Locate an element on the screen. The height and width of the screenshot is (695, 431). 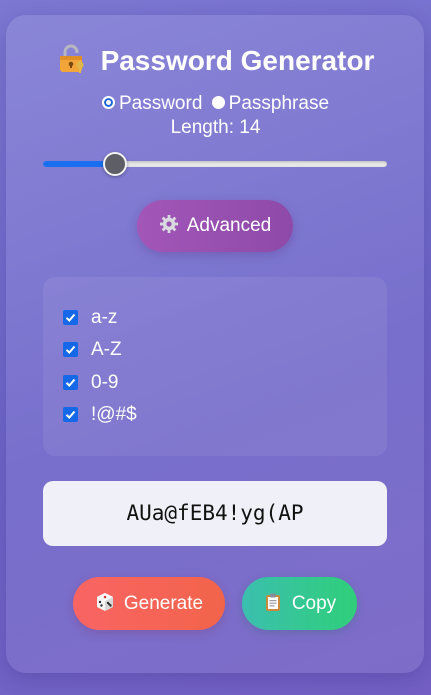
mode-option-passphrase: Passphrase is located at coordinates (270, 104).